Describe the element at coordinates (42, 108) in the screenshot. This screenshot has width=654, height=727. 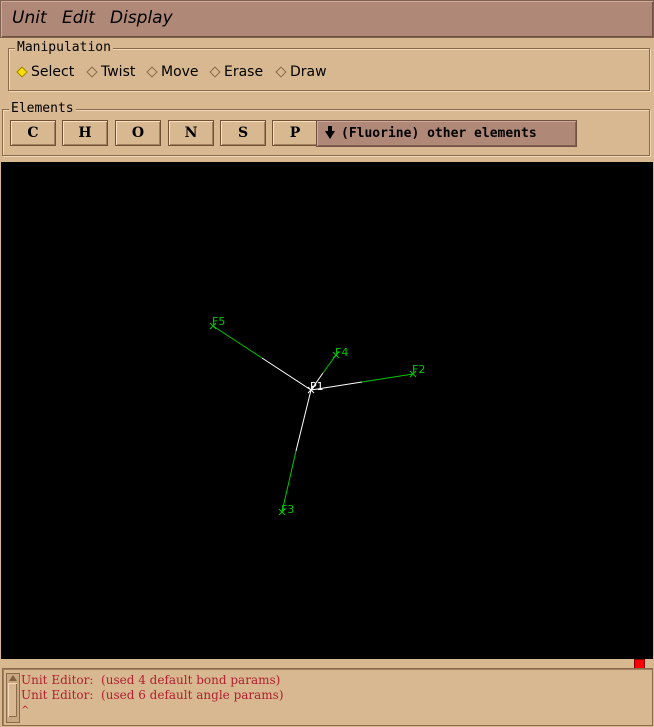
I see `elements-title: Elements` at that location.